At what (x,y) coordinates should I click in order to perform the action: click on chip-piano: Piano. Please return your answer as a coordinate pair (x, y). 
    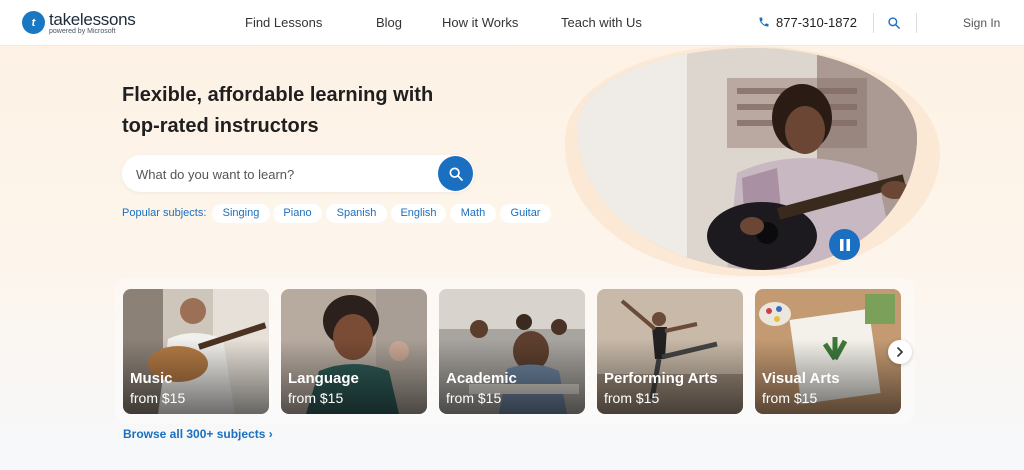
    Looking at the image, I should click on (297, 213).